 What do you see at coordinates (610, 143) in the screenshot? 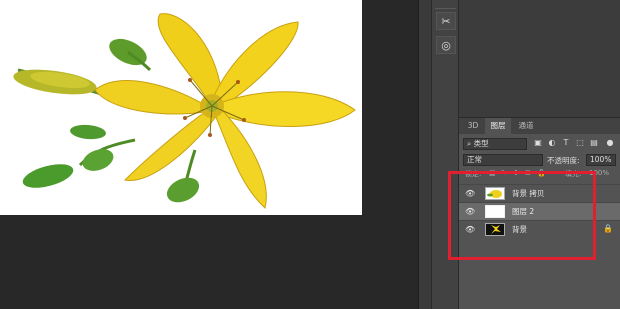
I see `filter-toggle-icon: ●` at bounding box center [610, 143].